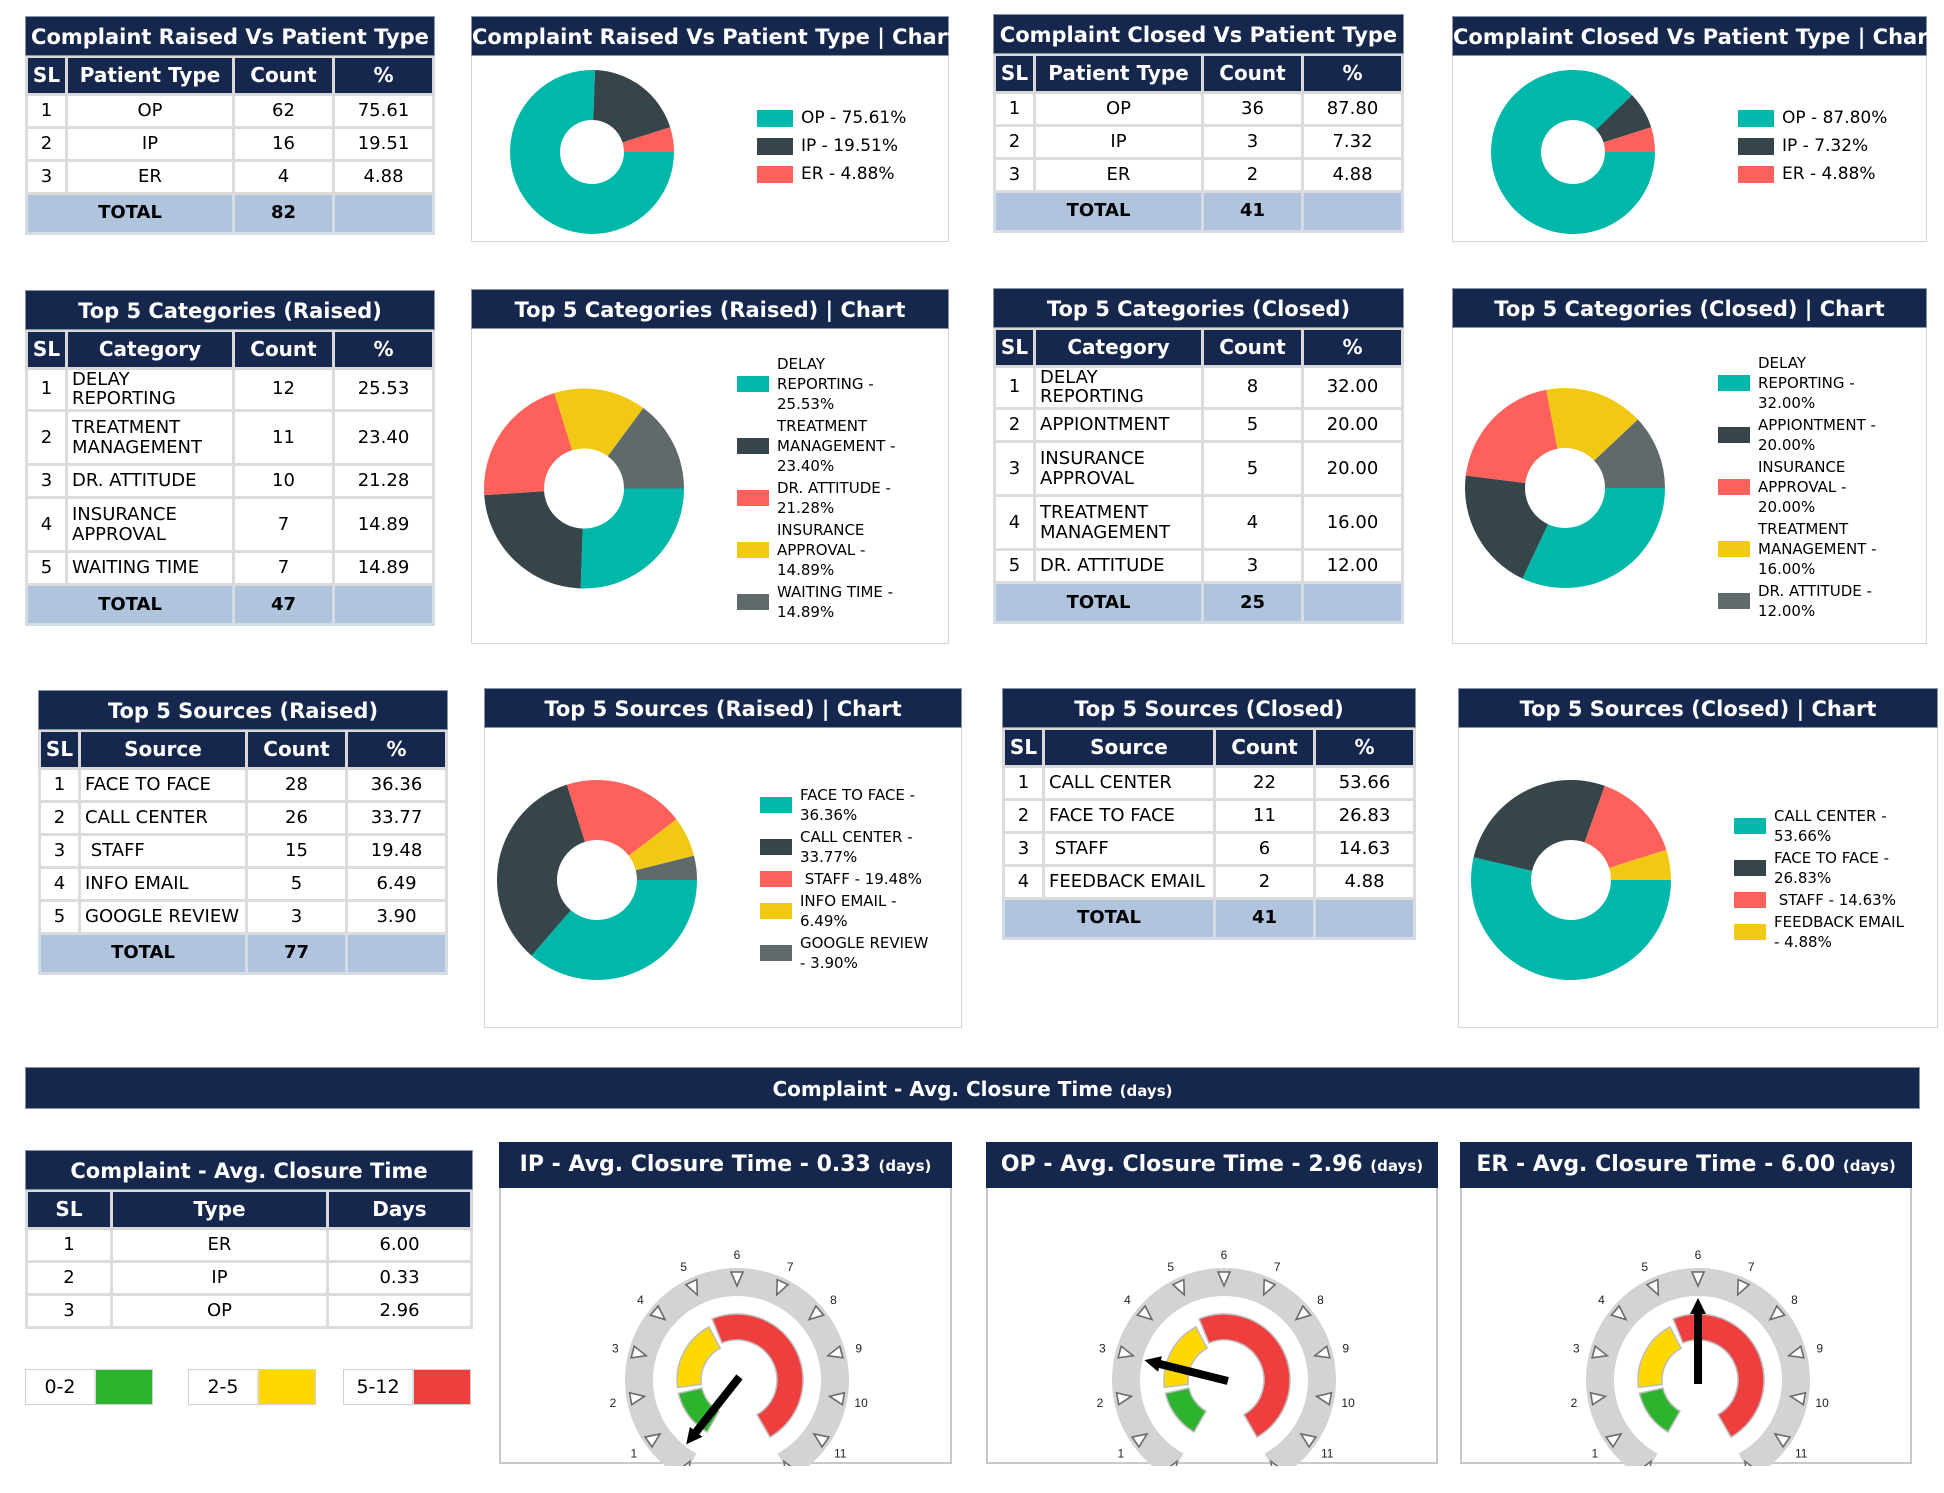 This screenshot has height=1493, width=1944. I want to click on legend-item: DR. ATTITUDE - 12.00%, so click(1803, 601).